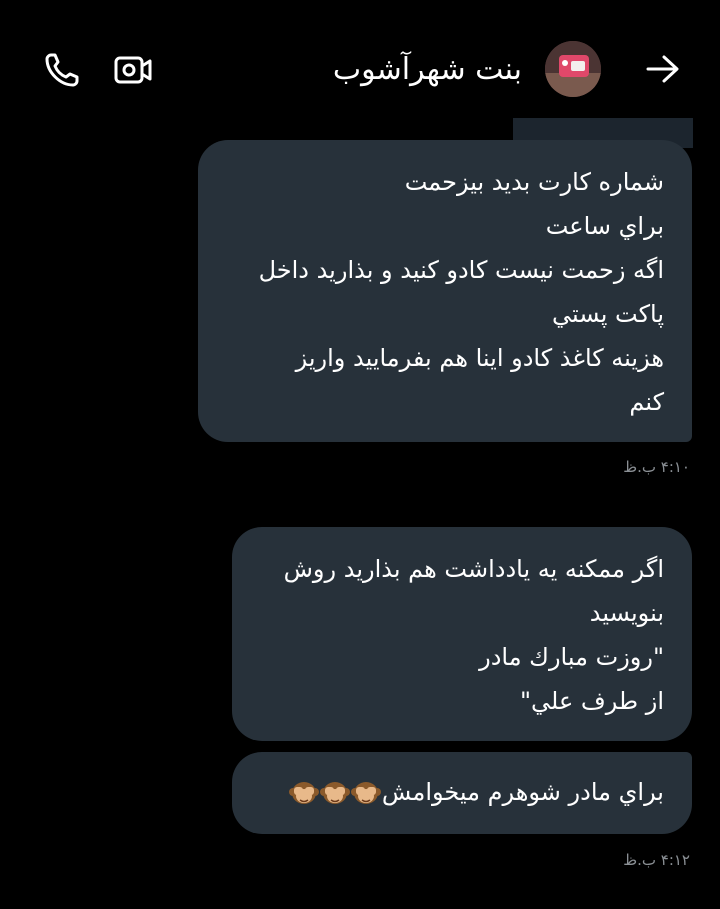  I want to click on call-button, so click(62, 70).